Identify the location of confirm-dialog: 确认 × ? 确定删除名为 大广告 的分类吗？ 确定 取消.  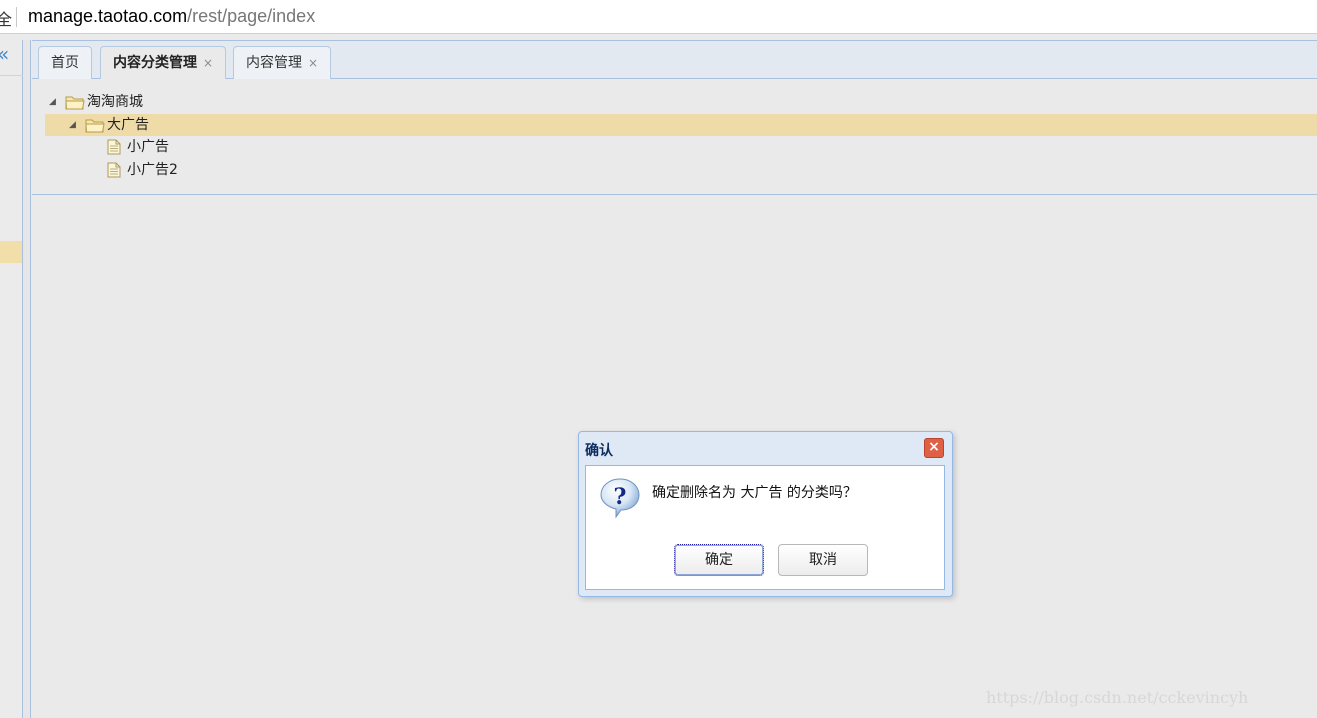
(765, 514).